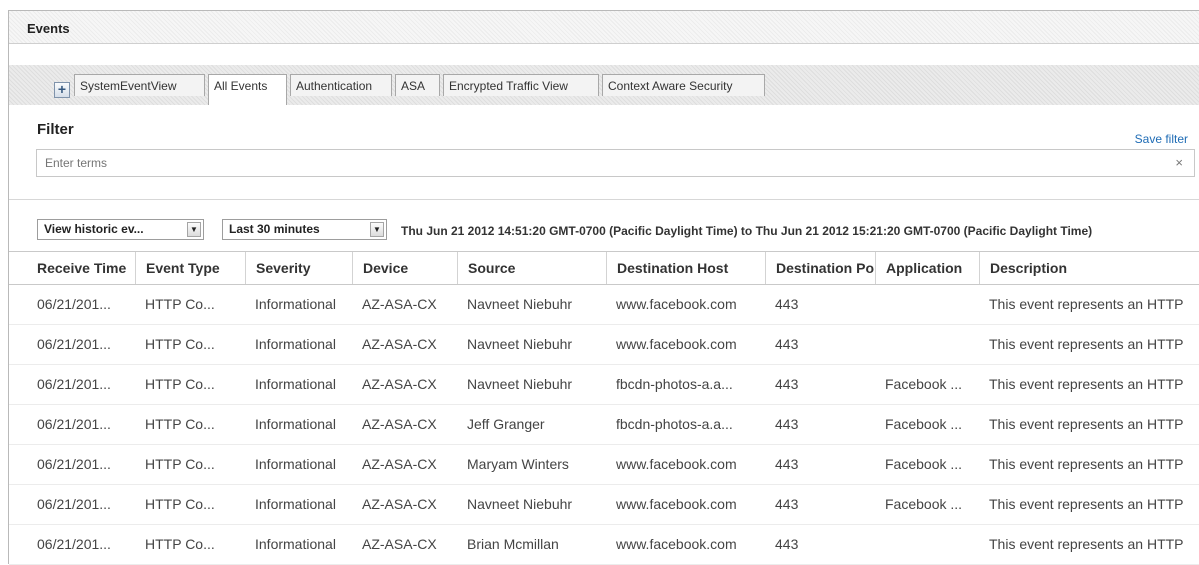 Image resolution: width=1199 pixels, height=565 pixels. What do you see at coordinates (247, 89) in the screenshot?
I see `tab-all-events: All Events` at bounding box center [247, 89].